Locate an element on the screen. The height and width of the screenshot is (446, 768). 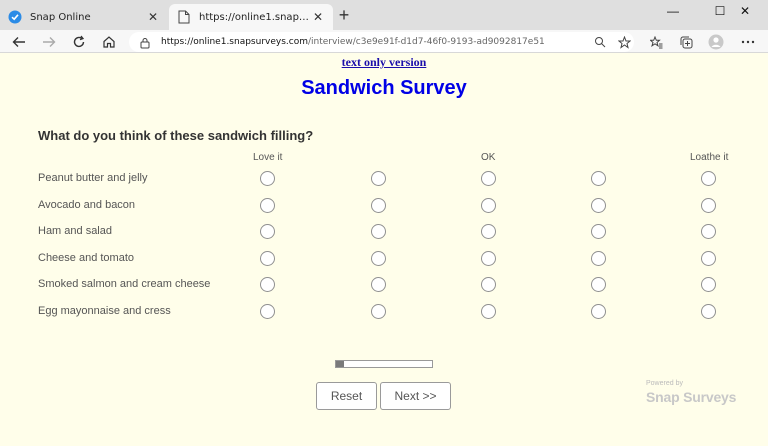
reset-button: Reset is located at coordinates (346, 396).